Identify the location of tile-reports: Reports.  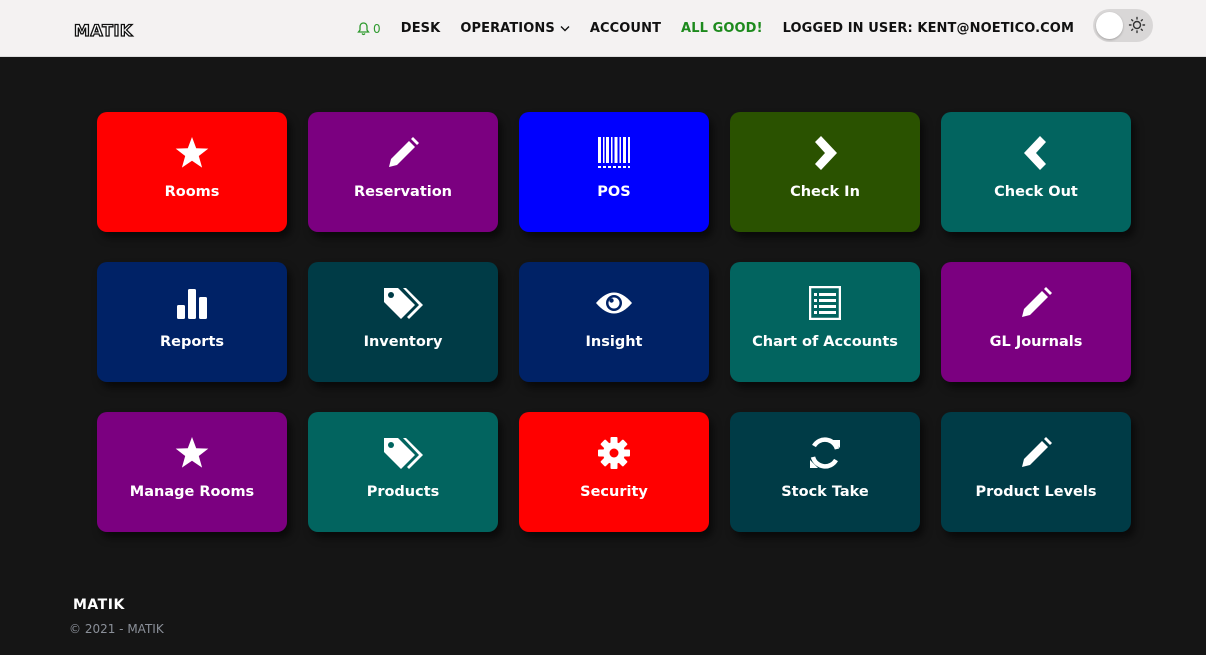
(192, 322).